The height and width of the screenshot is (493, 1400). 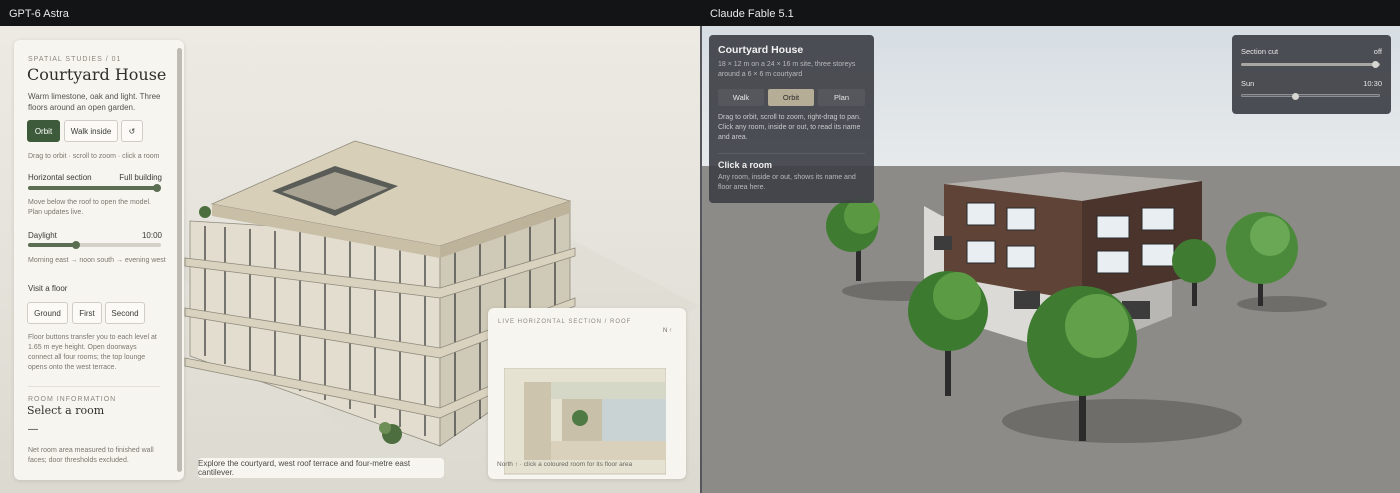 What do you see at coordinates (33, 429) in the screenshot?
I see `room-info-dash: —` at bounding box center [33, 429].